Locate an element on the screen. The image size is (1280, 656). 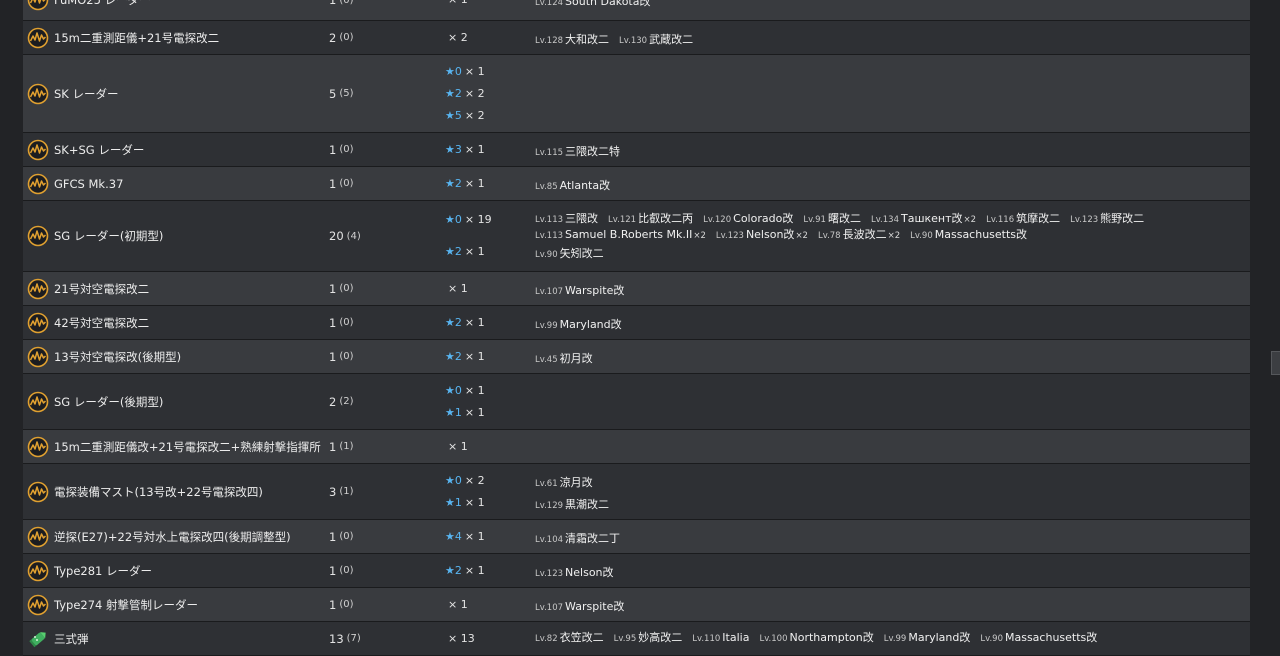
table-row: Type281 レーダー 1 (0) ★2 × 1 Lv.123 Nelson改 is located at coordinates (636, 571).